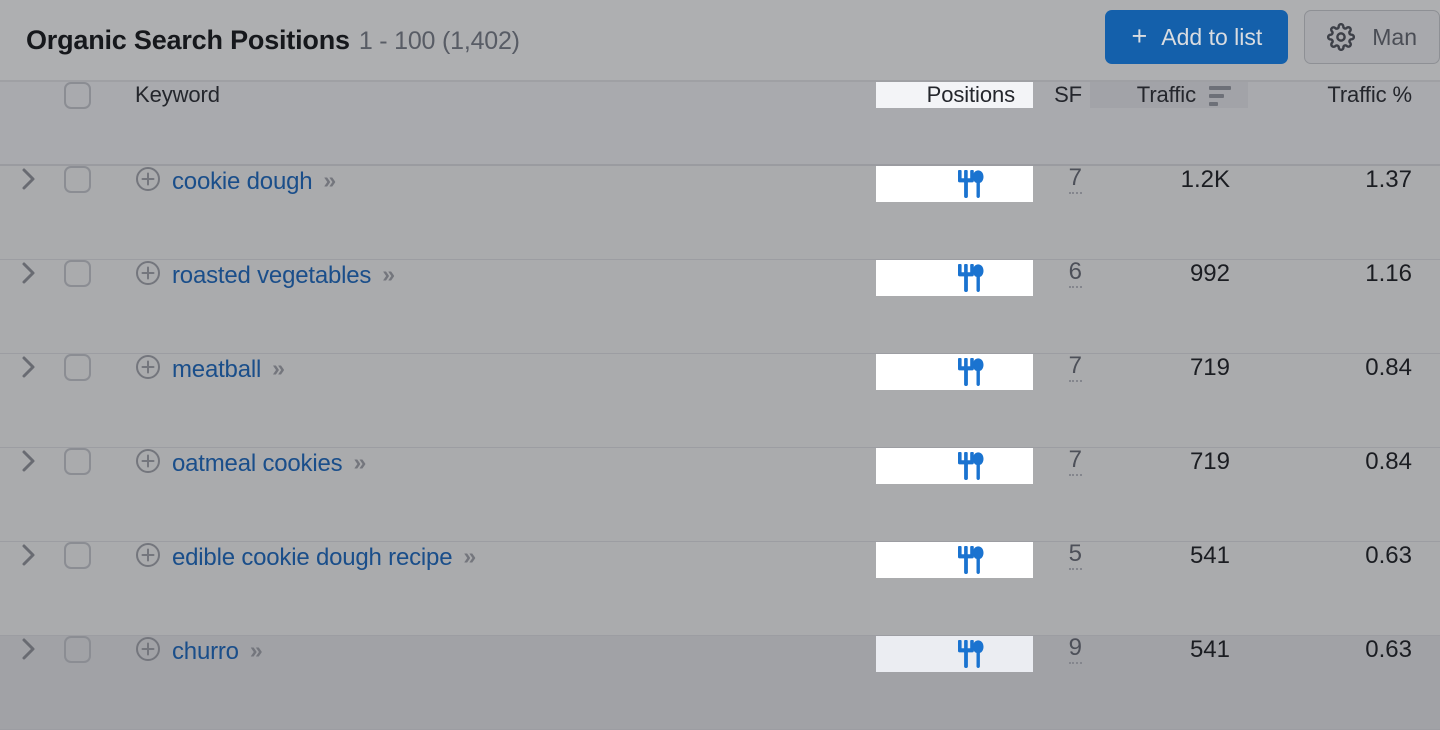 The height and width of the screenshot is (730, 1440). Describe the element at coordinates (1139, 35) in the screenshot. I see `plus-icon: +` at that location.